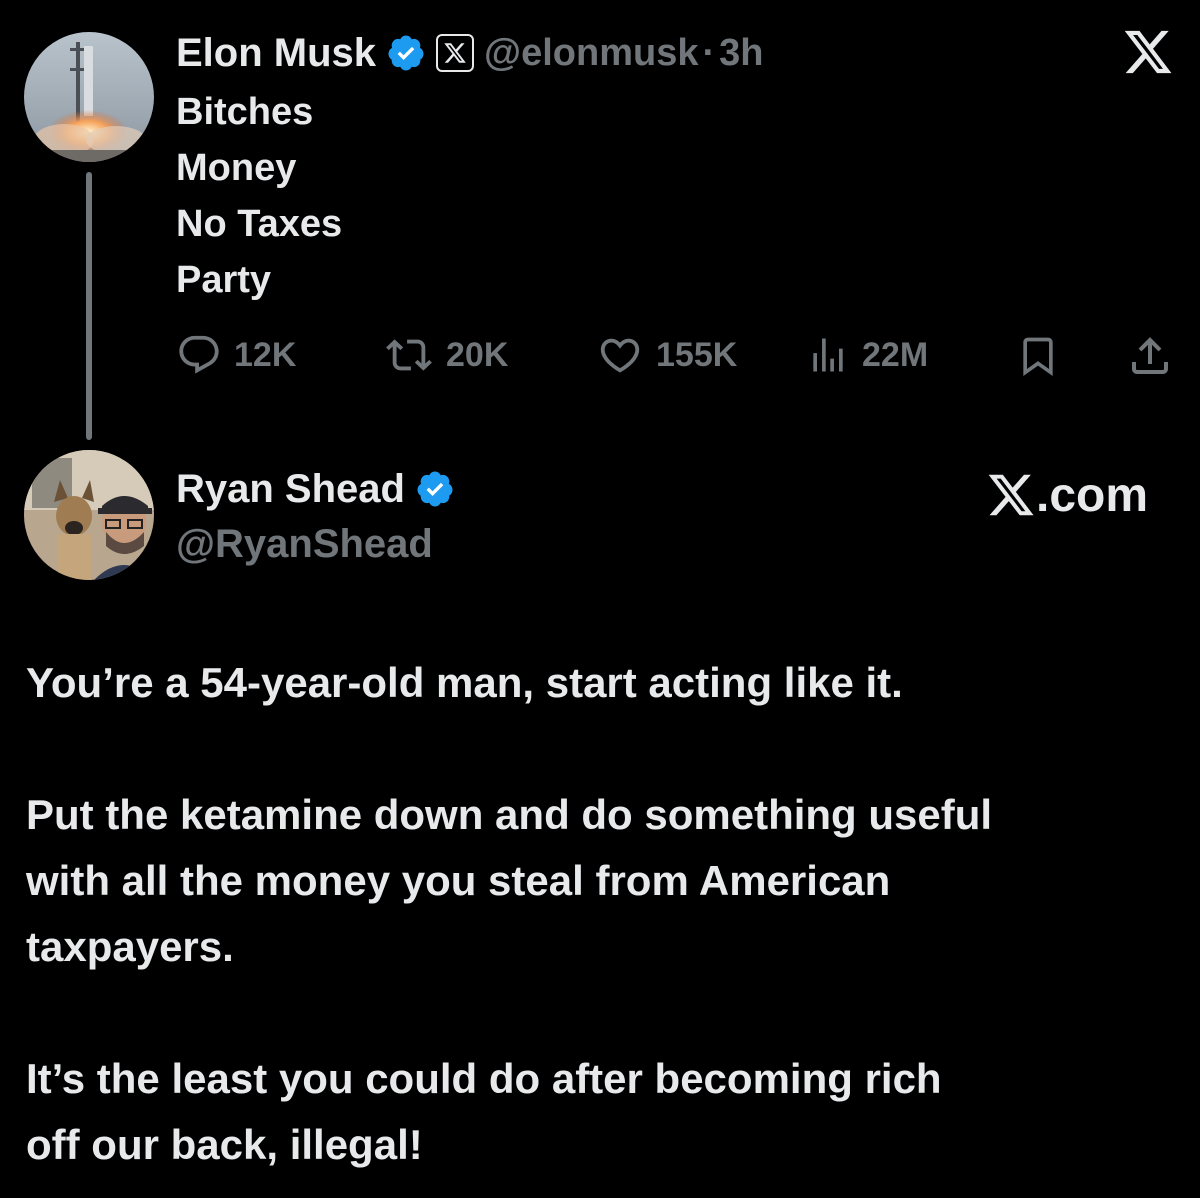  I want to click on elon-avatar, so click(89, 97).